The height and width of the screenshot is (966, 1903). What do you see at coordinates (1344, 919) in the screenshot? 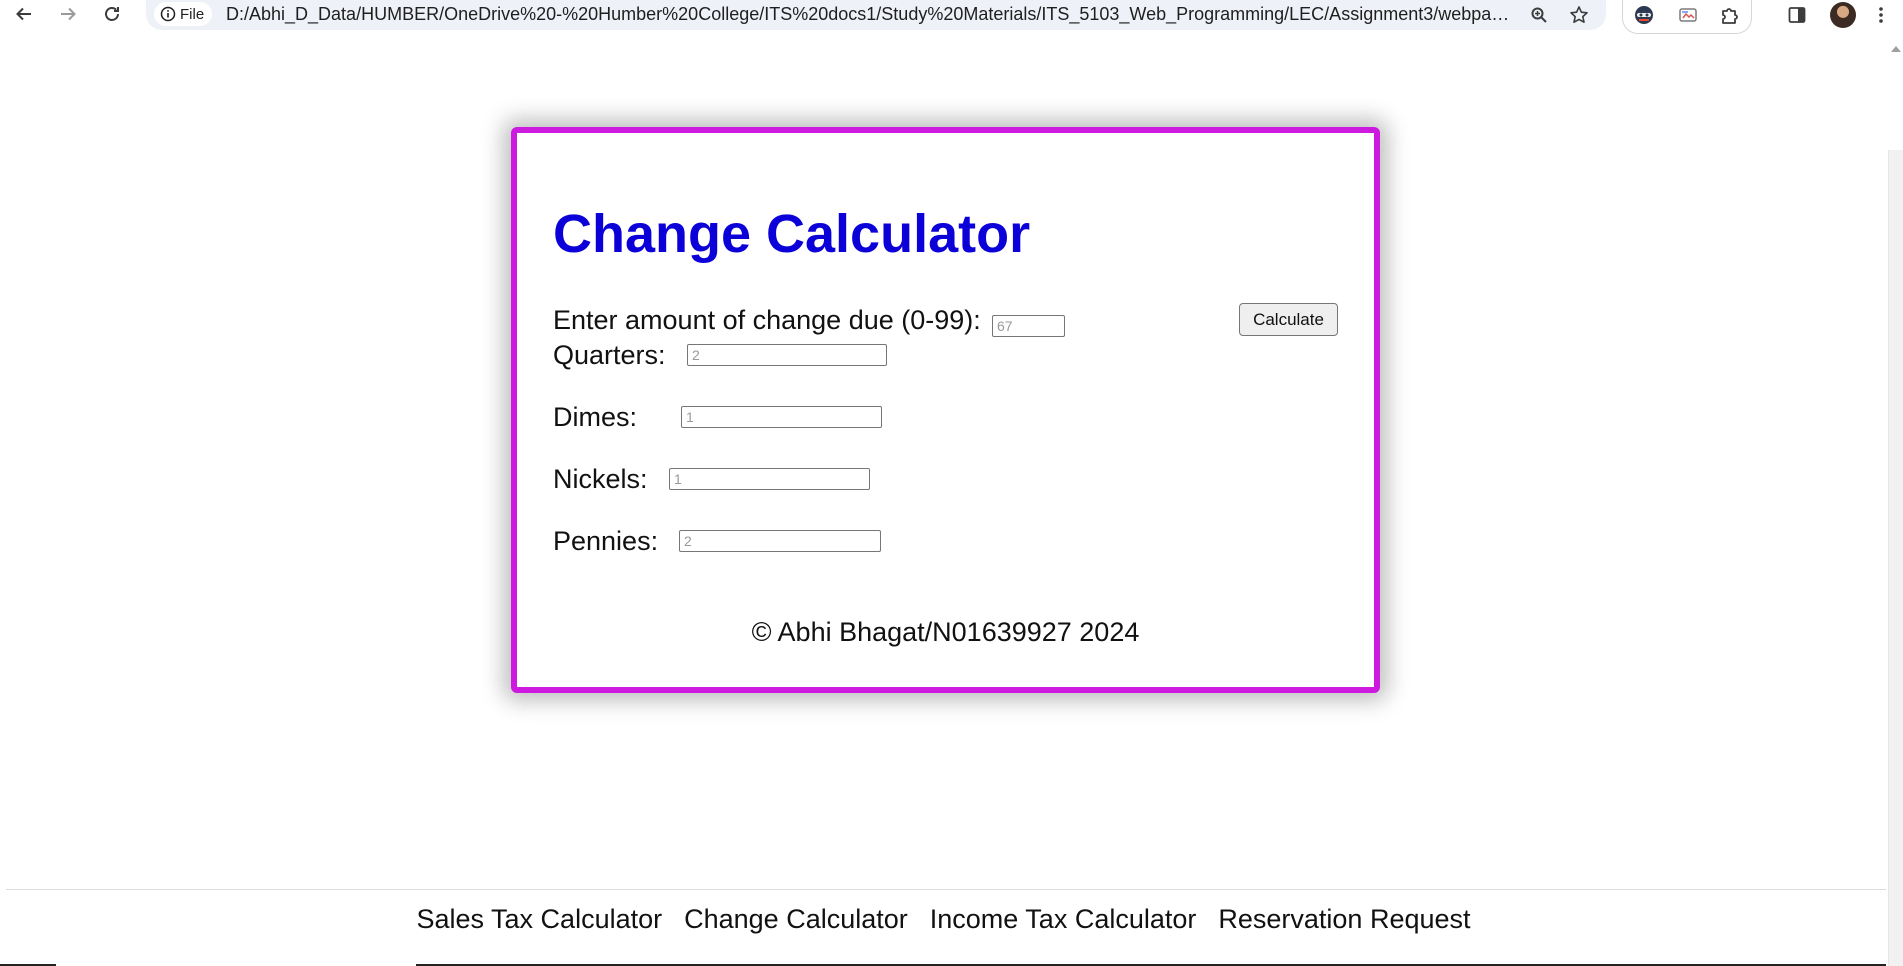
I see `footer-link-reservation: Reservation Request` at bounding box center [1344, 919].